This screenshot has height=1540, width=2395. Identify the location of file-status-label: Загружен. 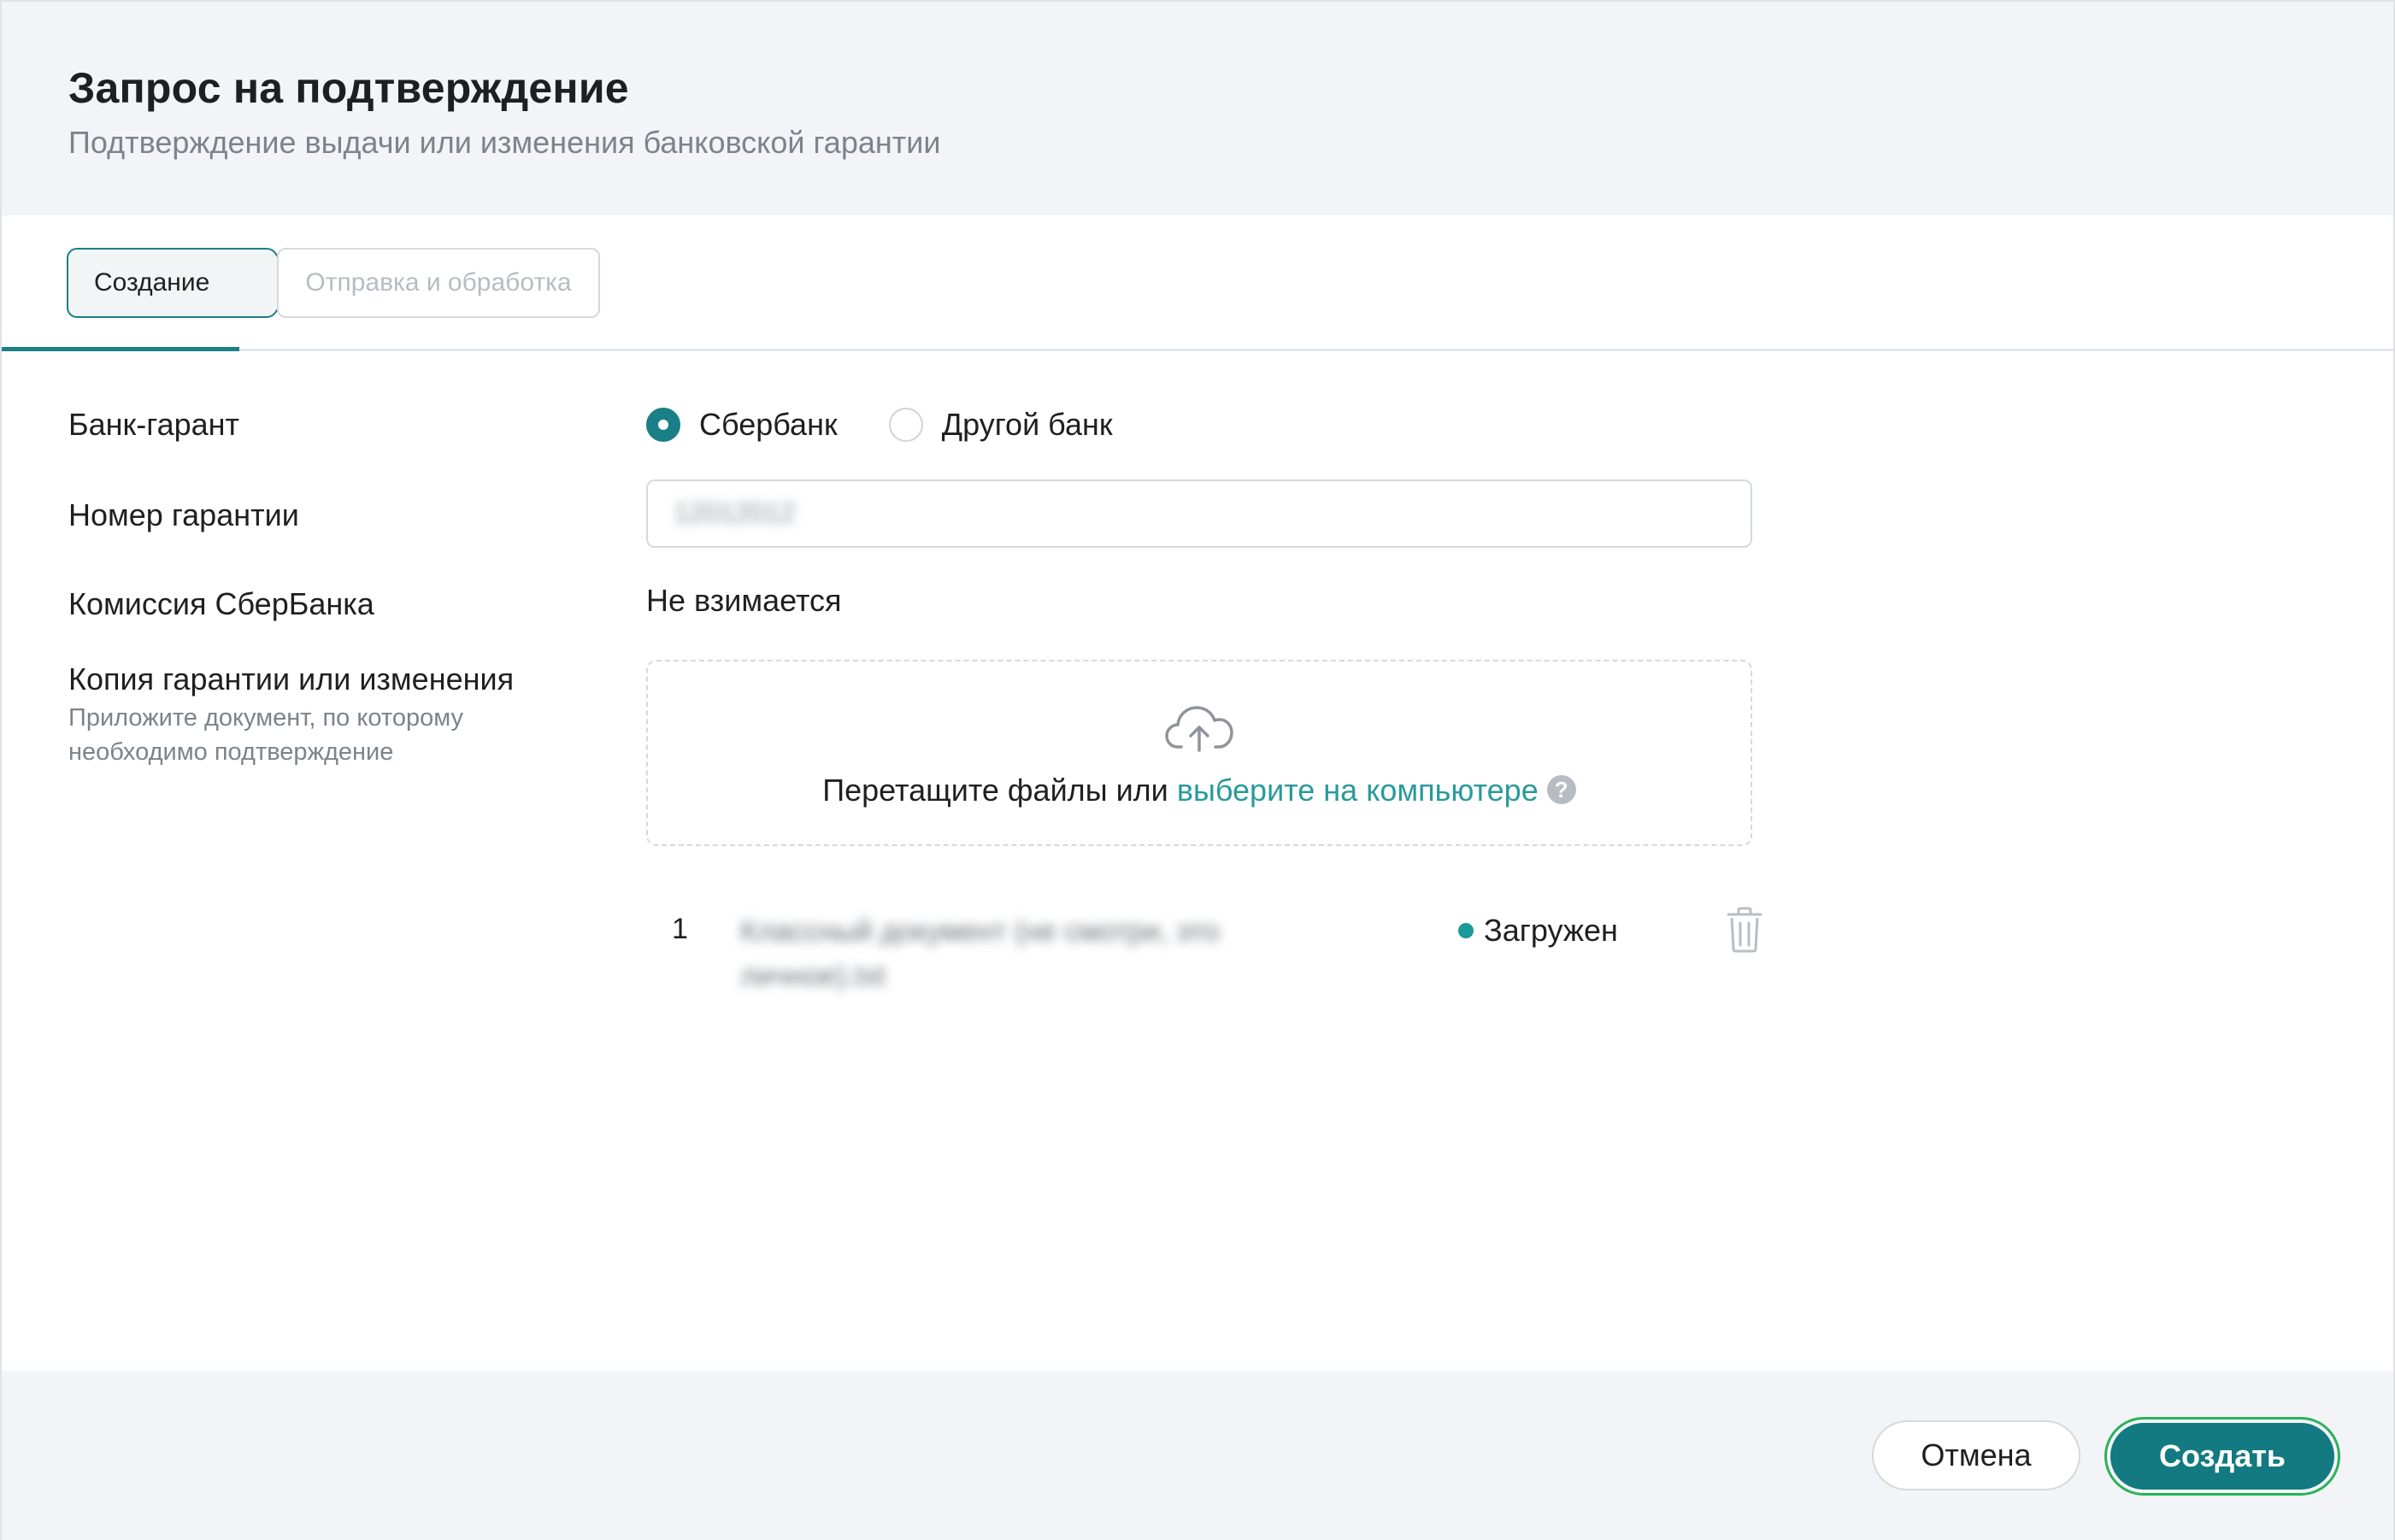
(1551, 930).